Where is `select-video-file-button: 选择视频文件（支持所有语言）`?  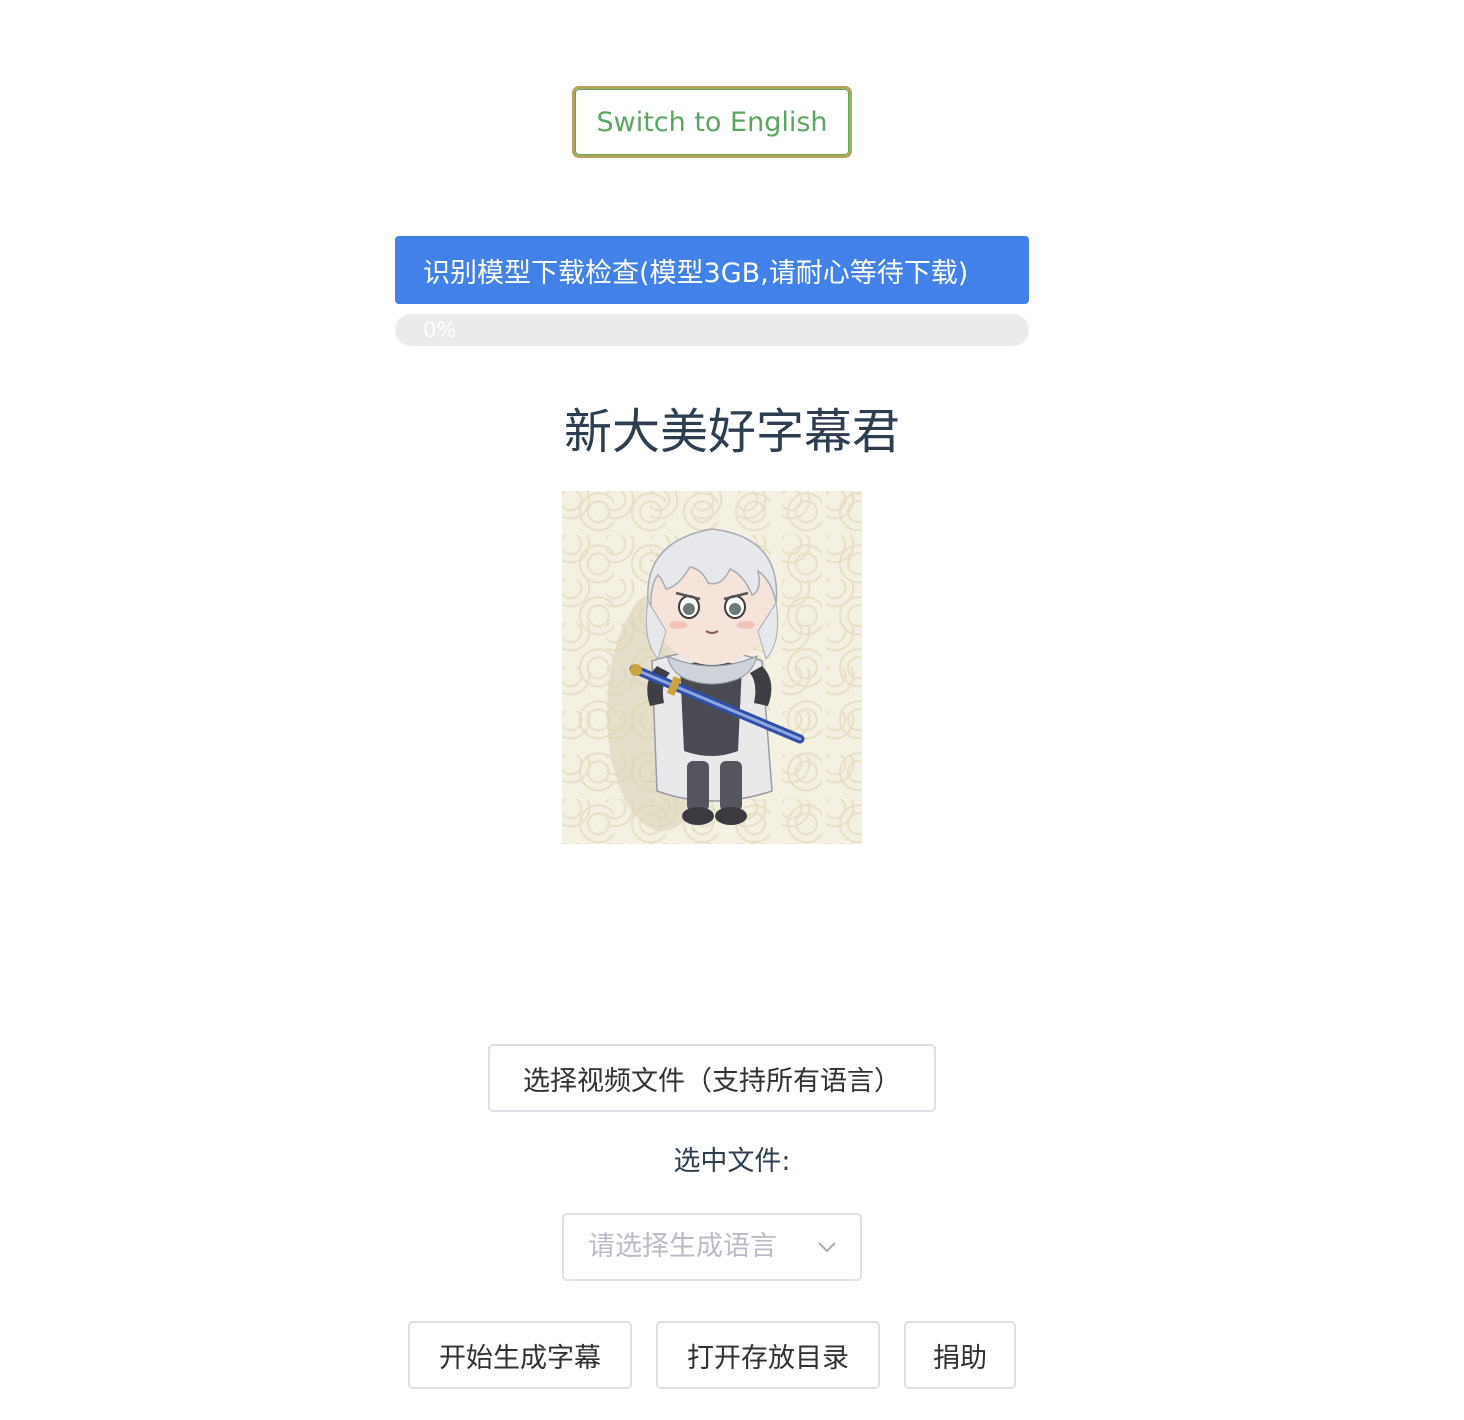
select-video-file-button: 选择视频文件（支持所有语言） is located at coordinates (712, 1078).